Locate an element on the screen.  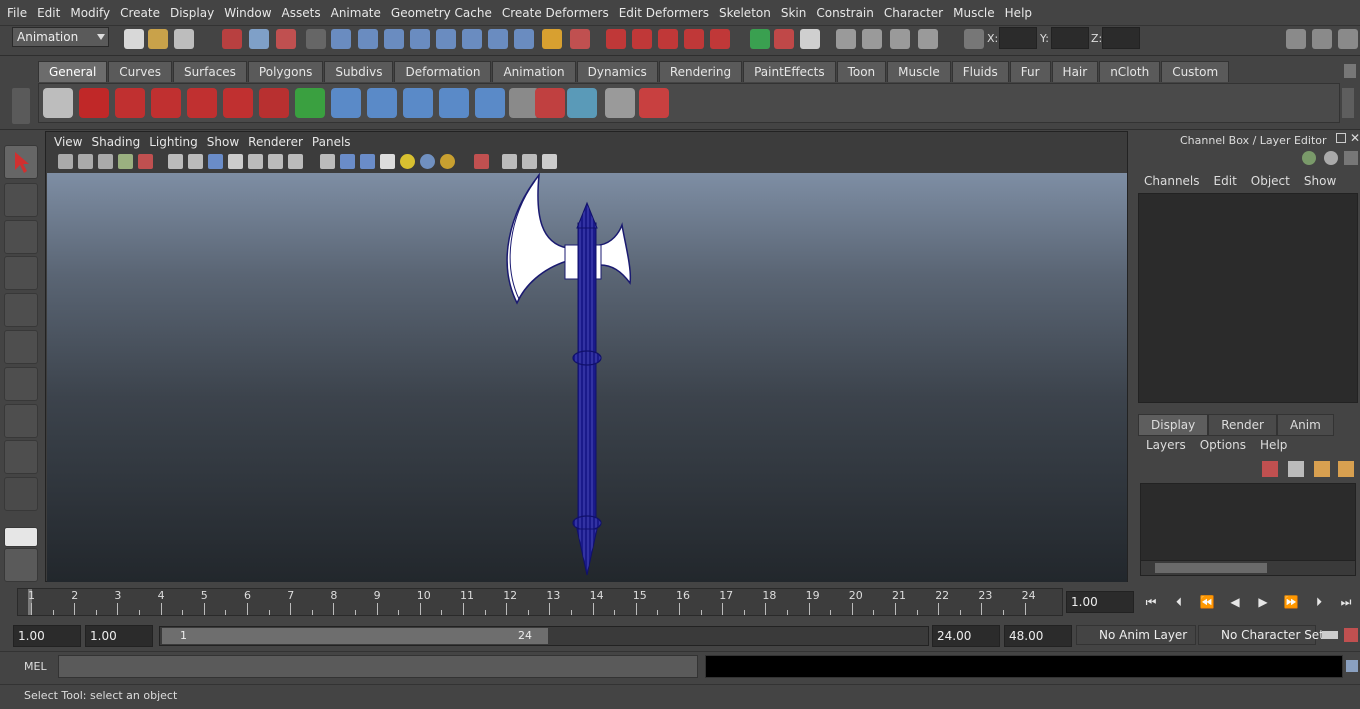
auto-key-icon is located at coordinates (1330, 635).